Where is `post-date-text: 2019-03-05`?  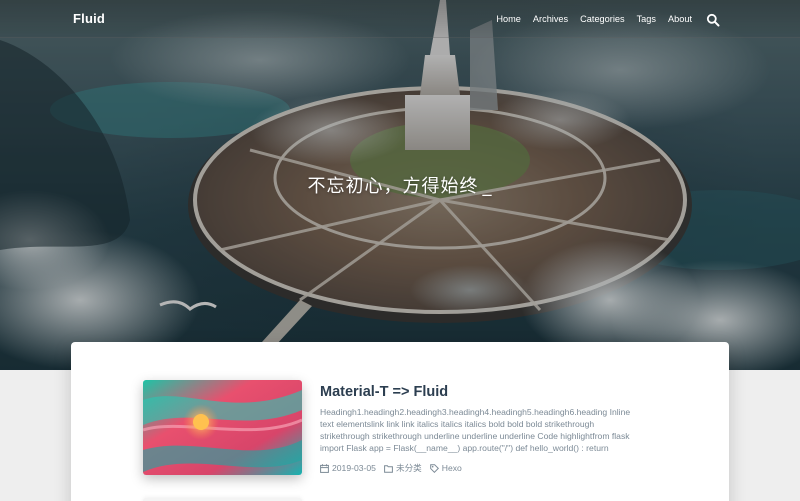 post-date-text: 2019-03-05 is located at coordinates (354, 468).